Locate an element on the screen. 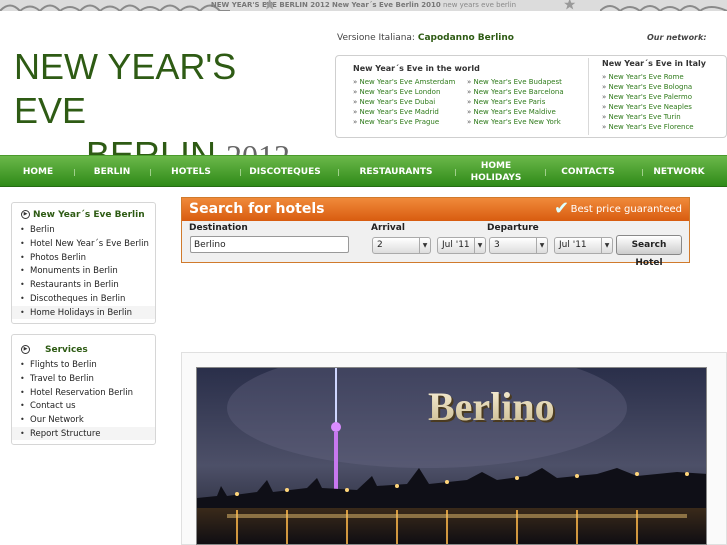 This screenshot has height=545, width=727. link-text: New Year's Eve Maldive is located at coordinates (515, 112).